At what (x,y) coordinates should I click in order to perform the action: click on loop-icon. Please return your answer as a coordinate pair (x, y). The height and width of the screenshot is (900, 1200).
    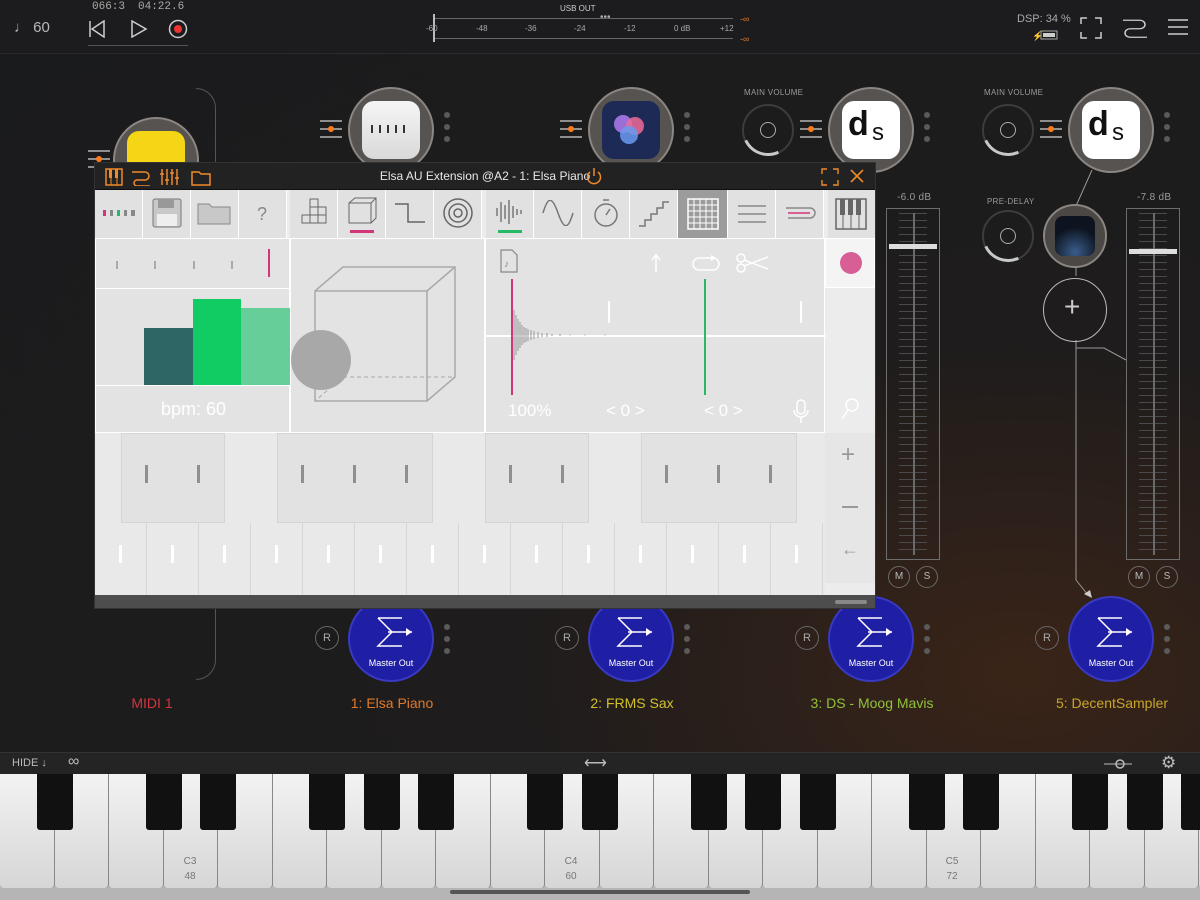
    Looking at the image, I should click on (705, 264).